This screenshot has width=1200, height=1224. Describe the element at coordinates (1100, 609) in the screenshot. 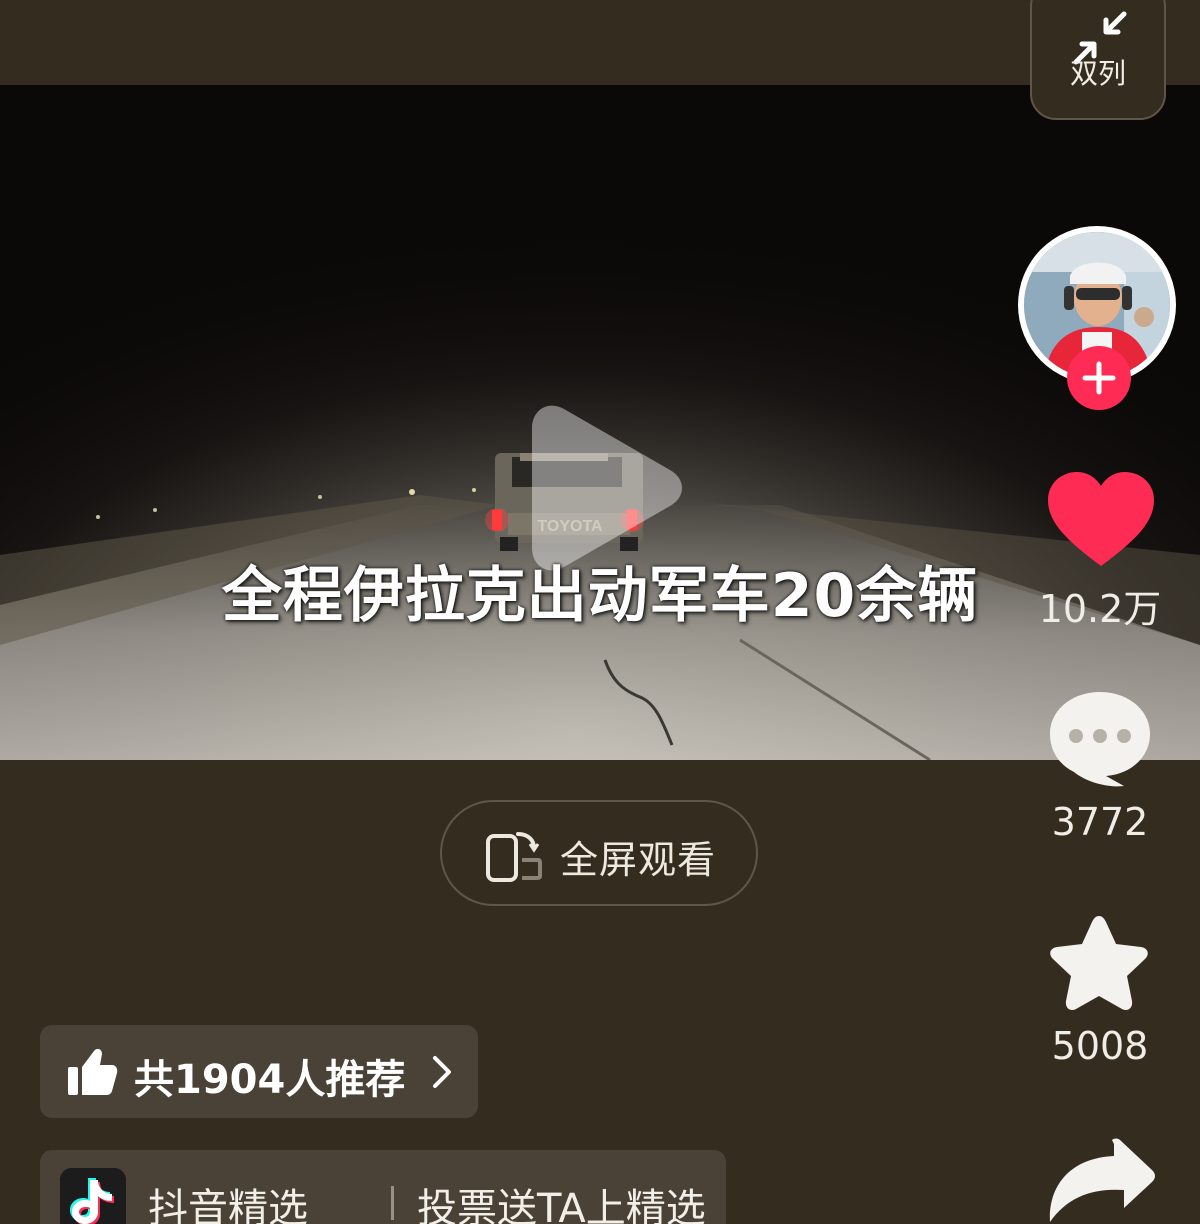

I see `like-count: 10.2万` at that location.